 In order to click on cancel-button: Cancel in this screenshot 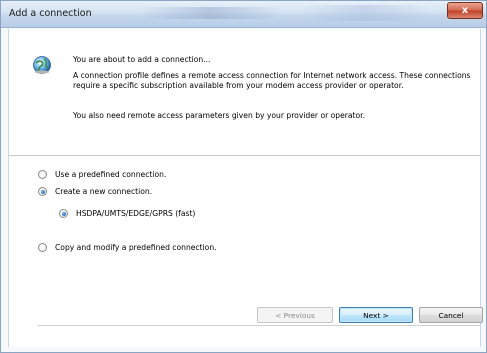, I will do `click(451, 315)`.